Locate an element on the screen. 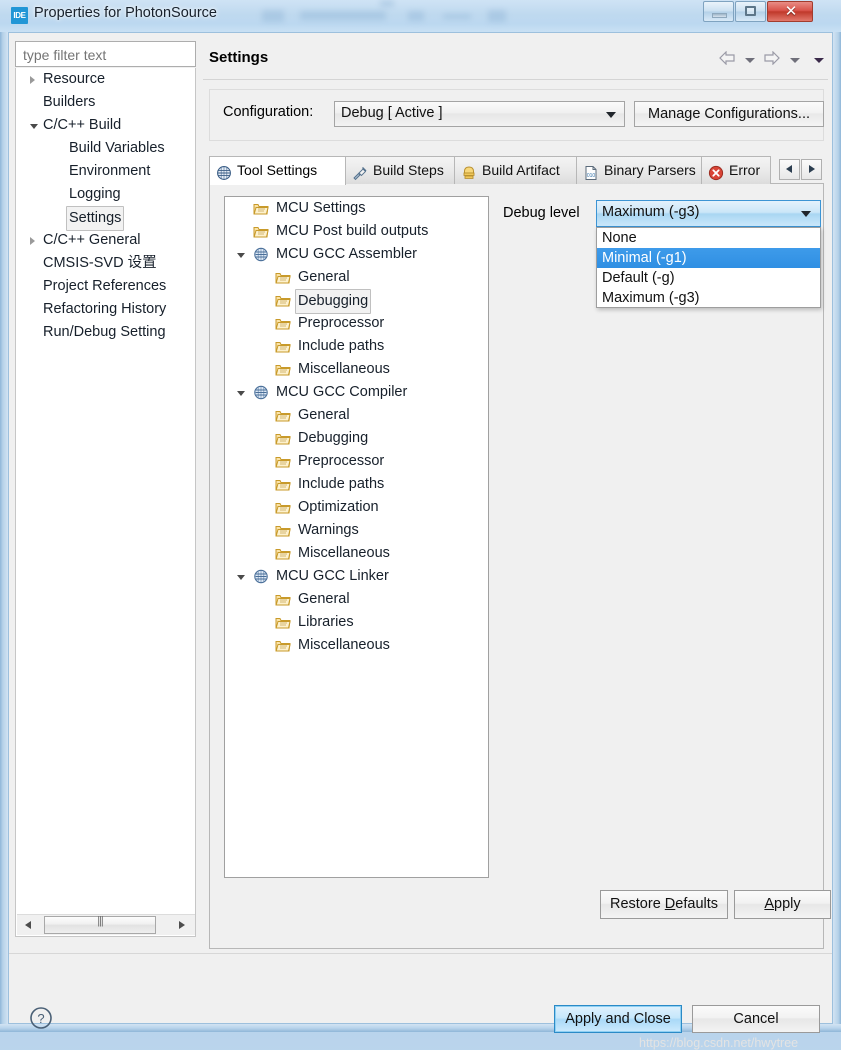  configuration-combo: Debug [ Active ] is located at coordinates (479, 114).